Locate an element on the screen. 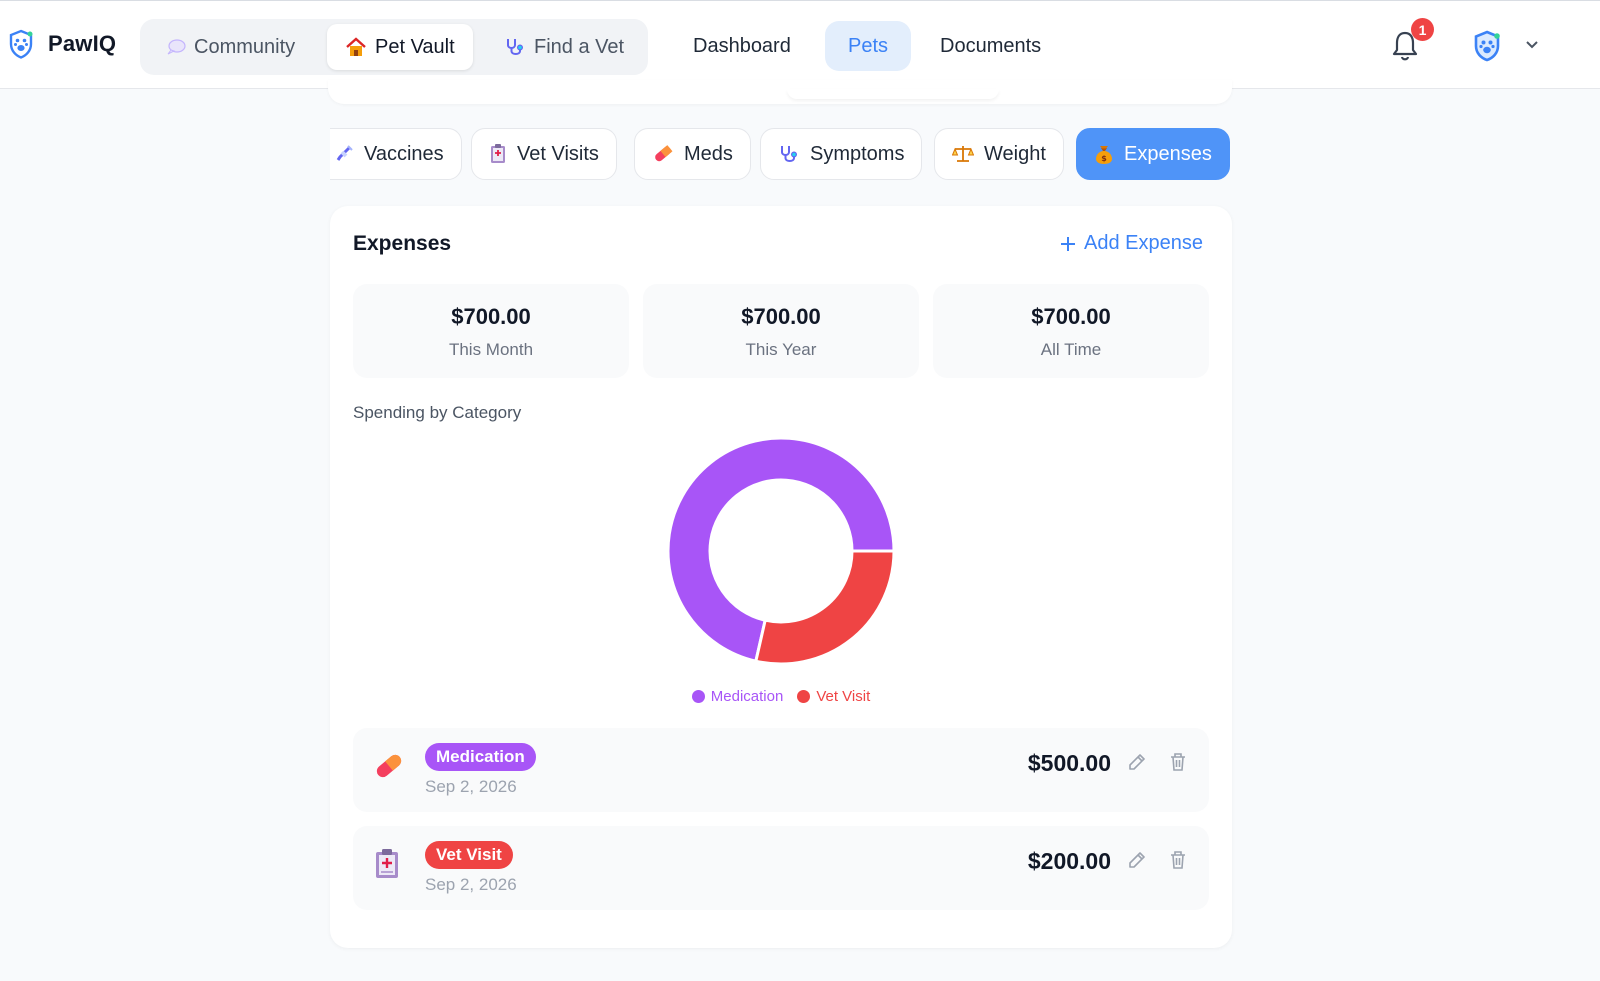 This screenshot has height=981, width=1600. legend-item-medication: Medication is located at coordinates (737, 696).